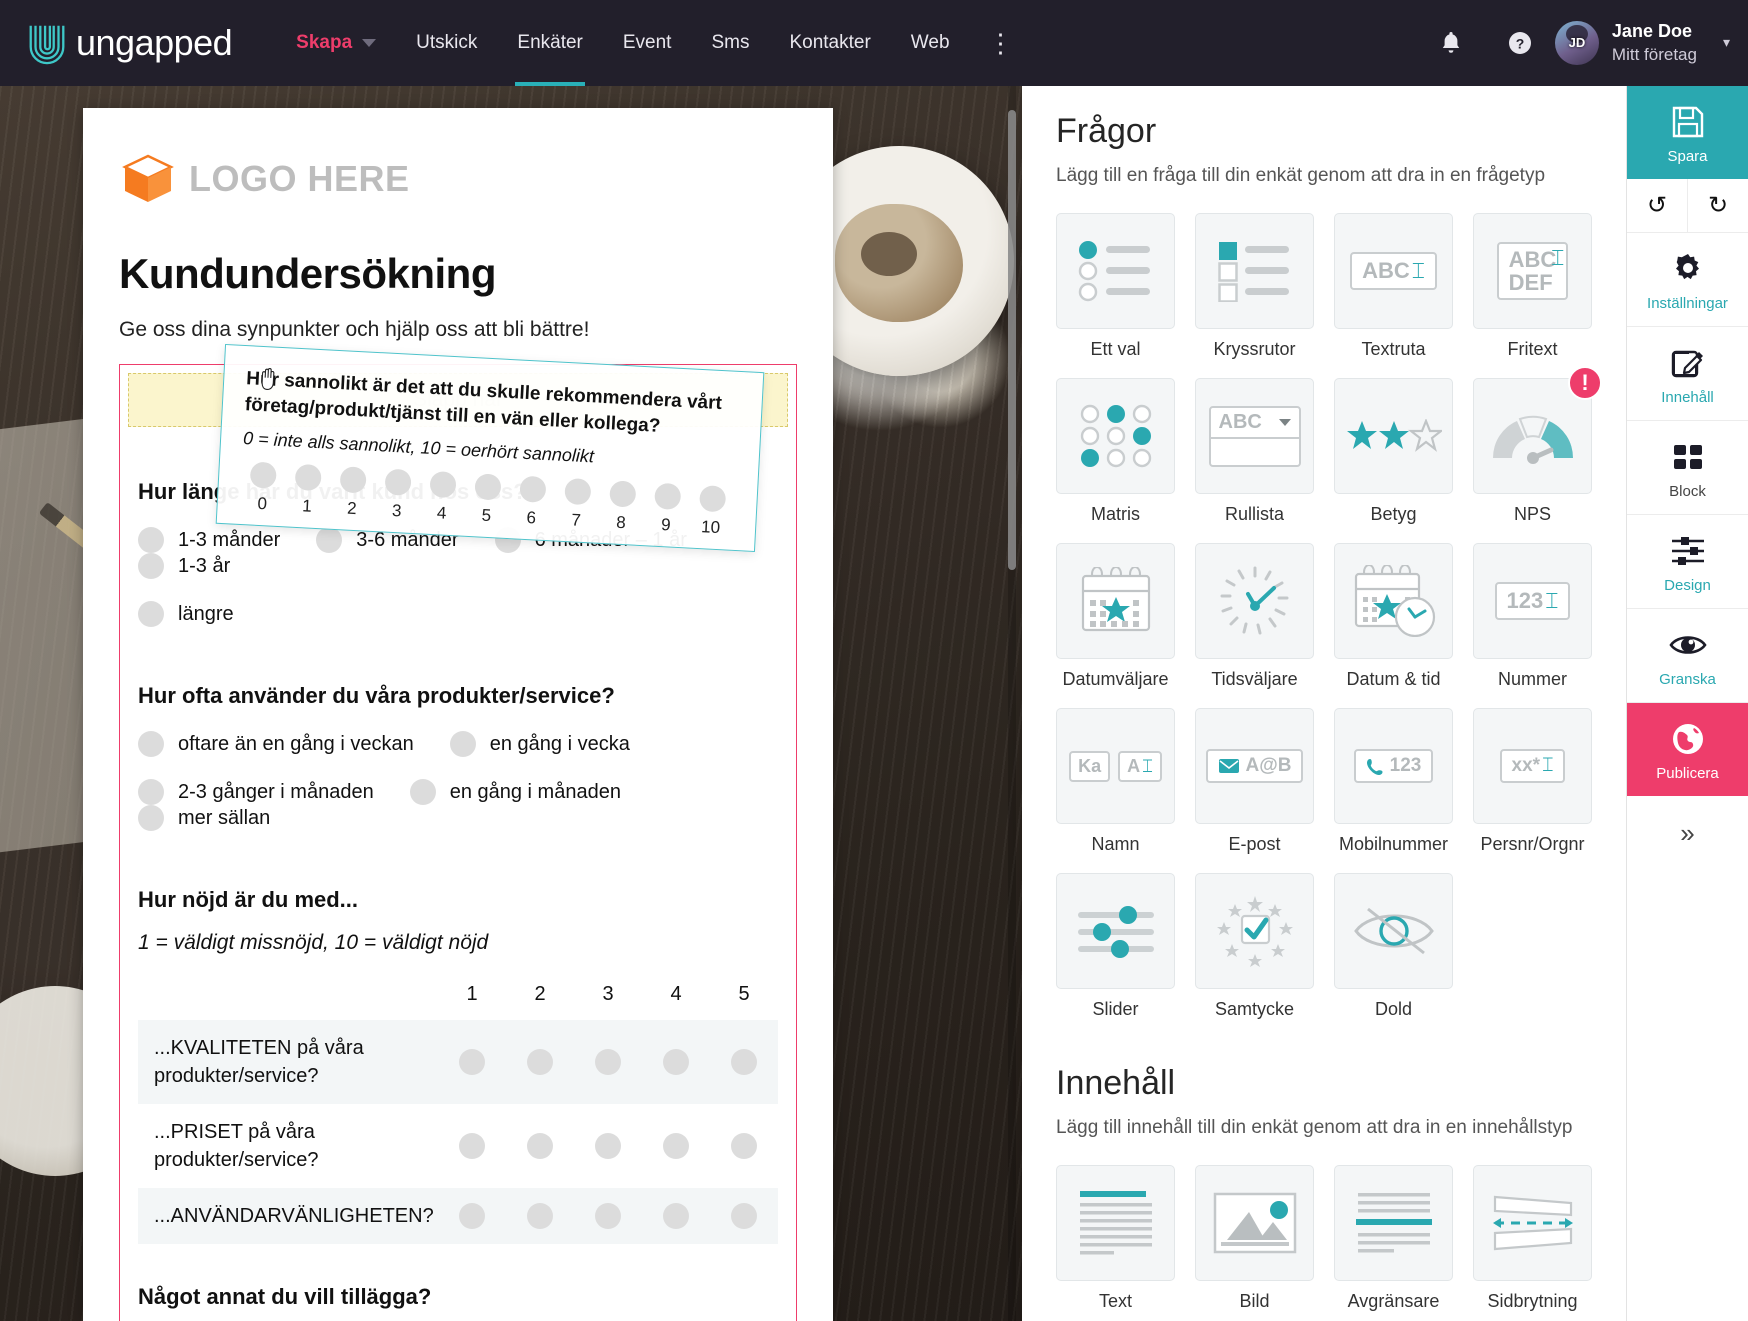 The height and width of the screenshot is (1321, 1748). I want to click on avatar: JD, so click(1576, 42).